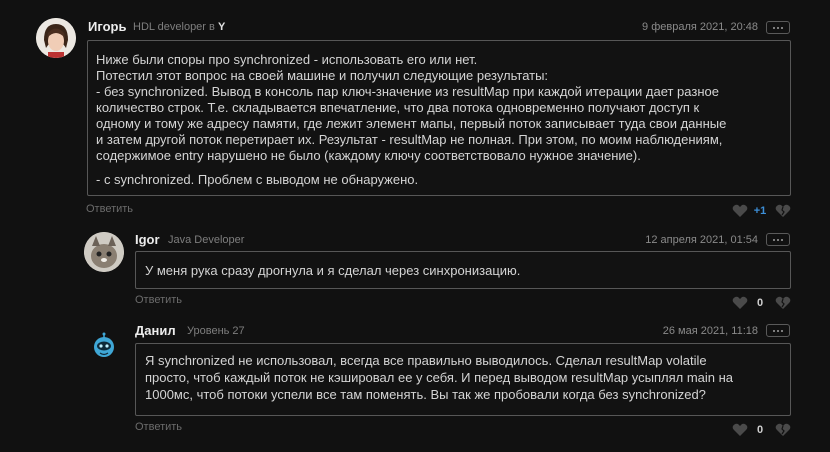 This screenshot has height=452, width=830. What do you see at coordinates (701, 240) in the screenshot?
I see `comment-date: 12 апреля 2021, 01:54` at bounding box center [701, 240].